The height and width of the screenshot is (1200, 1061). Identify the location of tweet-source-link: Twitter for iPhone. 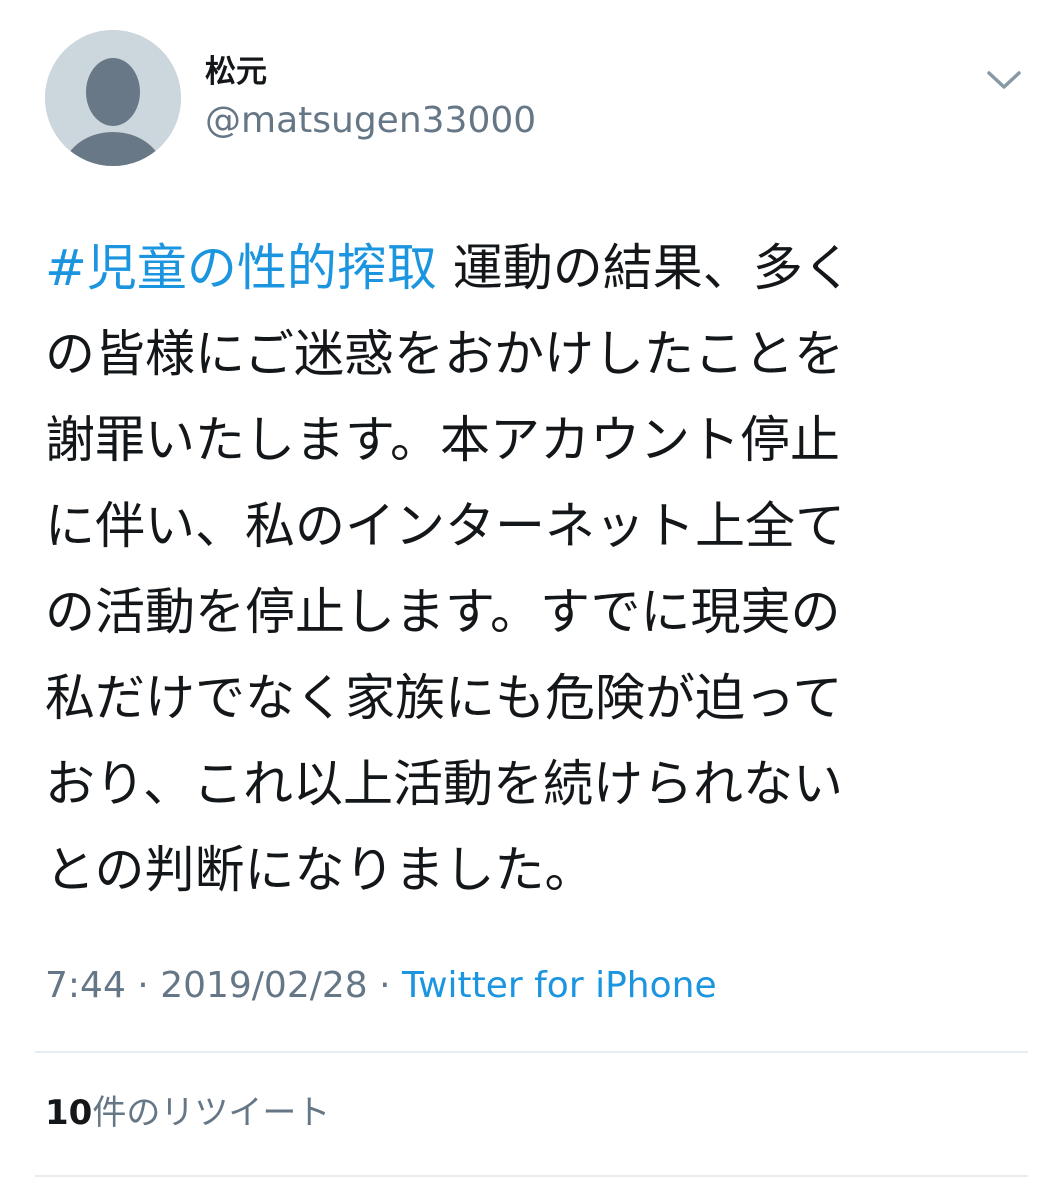
(559, 985).